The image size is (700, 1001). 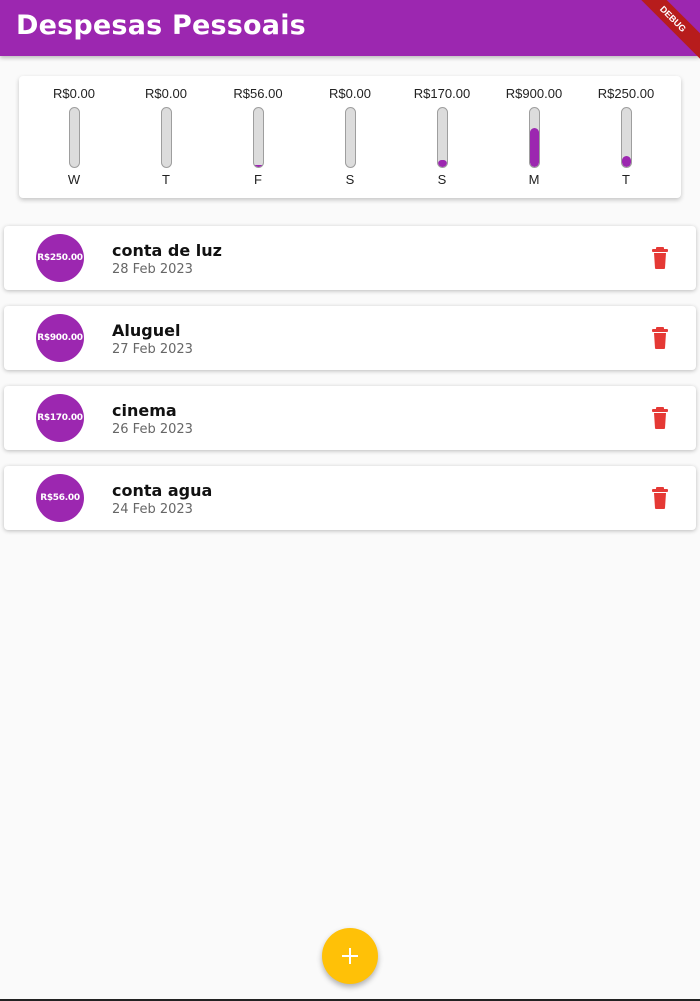 I want to click on transaction-date: 27 Feb 2023, so click(x=152, y=349).